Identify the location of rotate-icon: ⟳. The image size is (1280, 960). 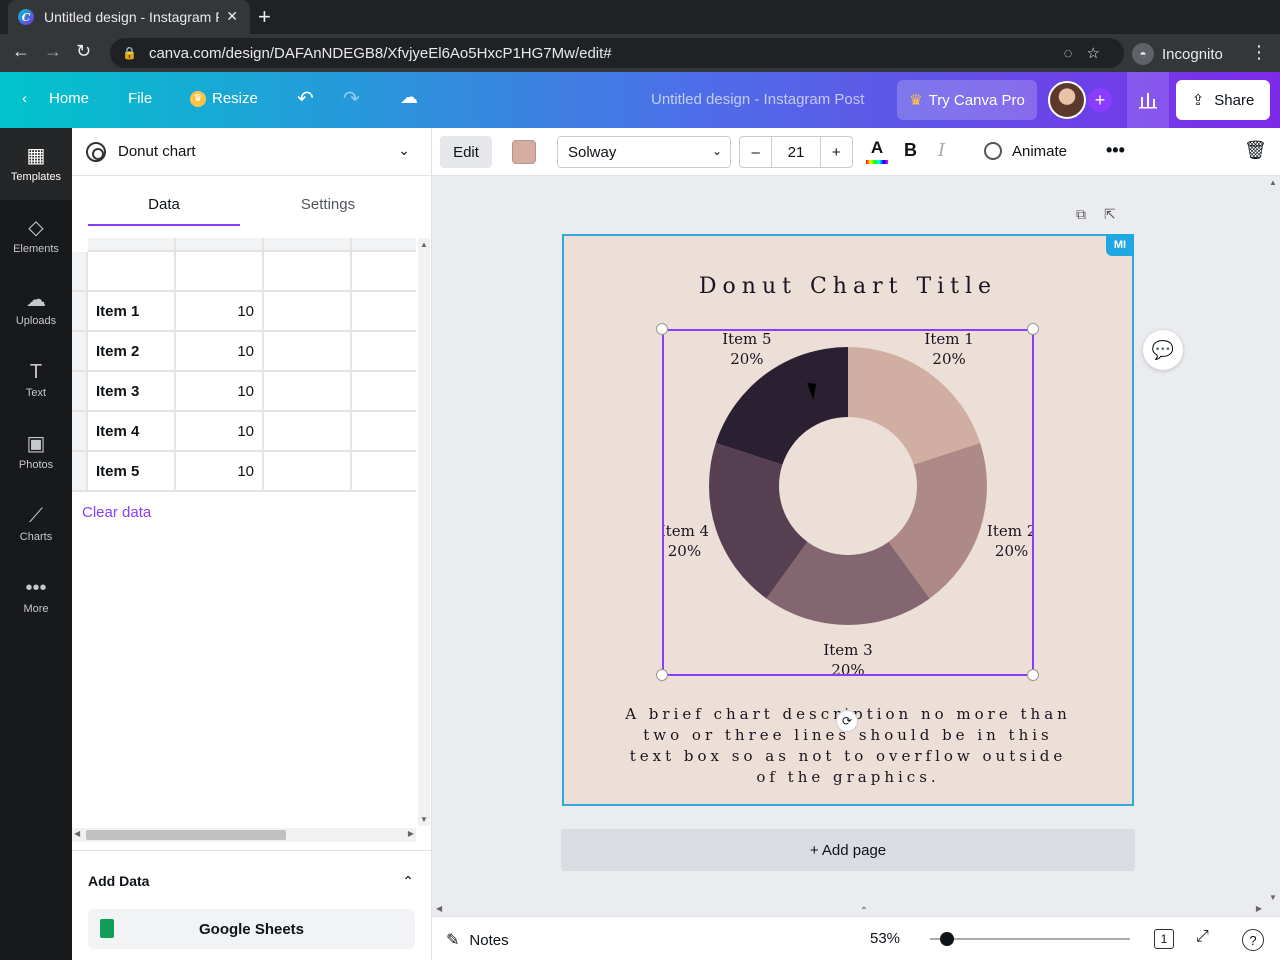
(847, 721).